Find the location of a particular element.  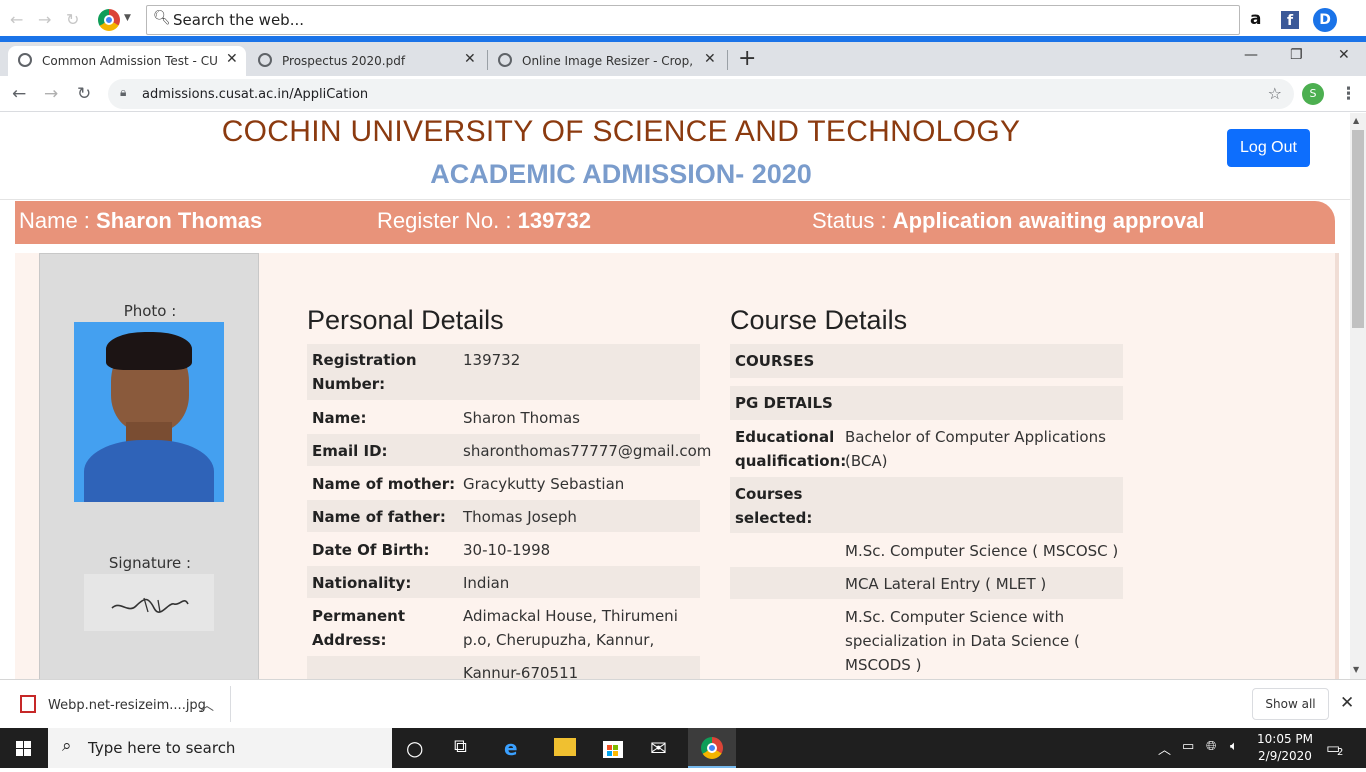

chrome-taskbar-button is located at coordinates (712, 748).